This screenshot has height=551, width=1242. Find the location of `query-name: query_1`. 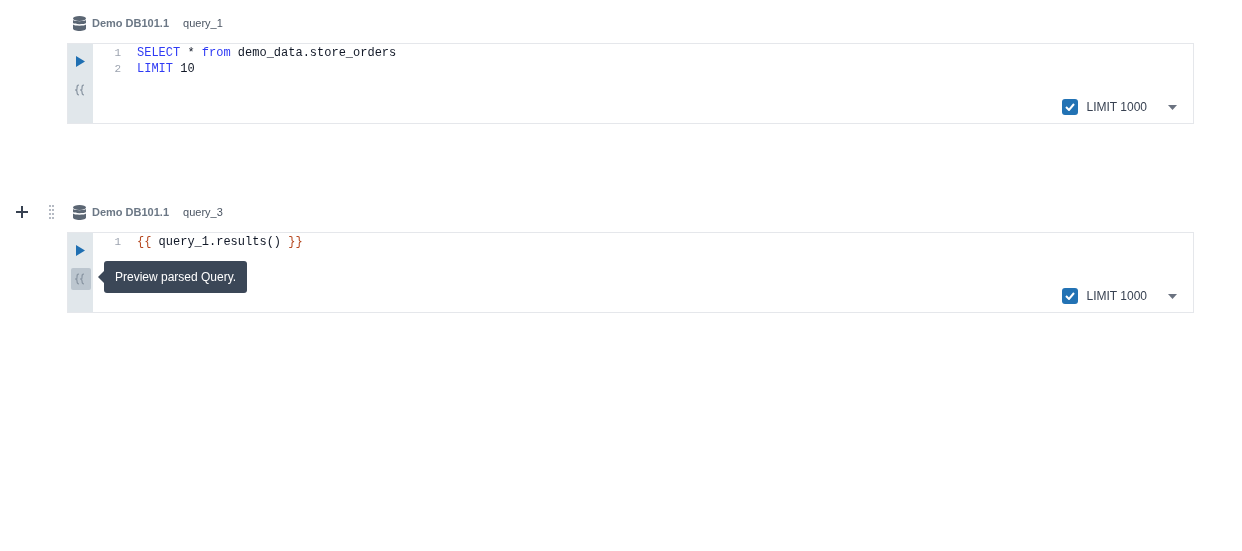

query-name: query_1 is located at coordinates (203, 23).